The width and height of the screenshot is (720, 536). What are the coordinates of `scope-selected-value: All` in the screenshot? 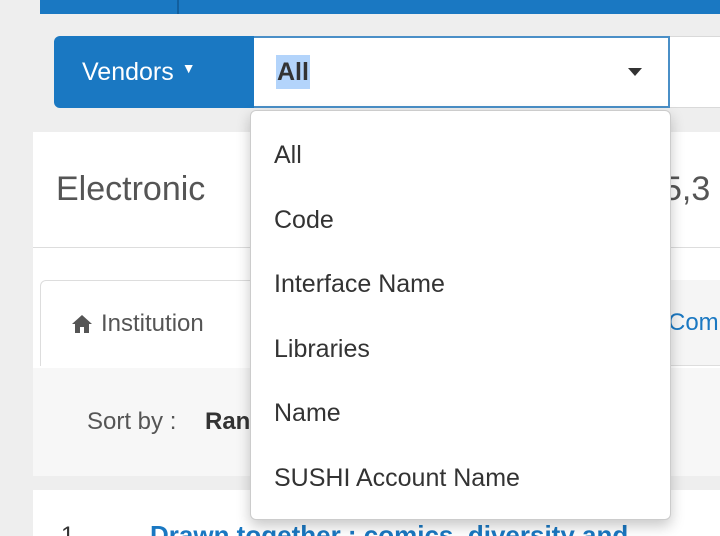 It's located at (293, 72).